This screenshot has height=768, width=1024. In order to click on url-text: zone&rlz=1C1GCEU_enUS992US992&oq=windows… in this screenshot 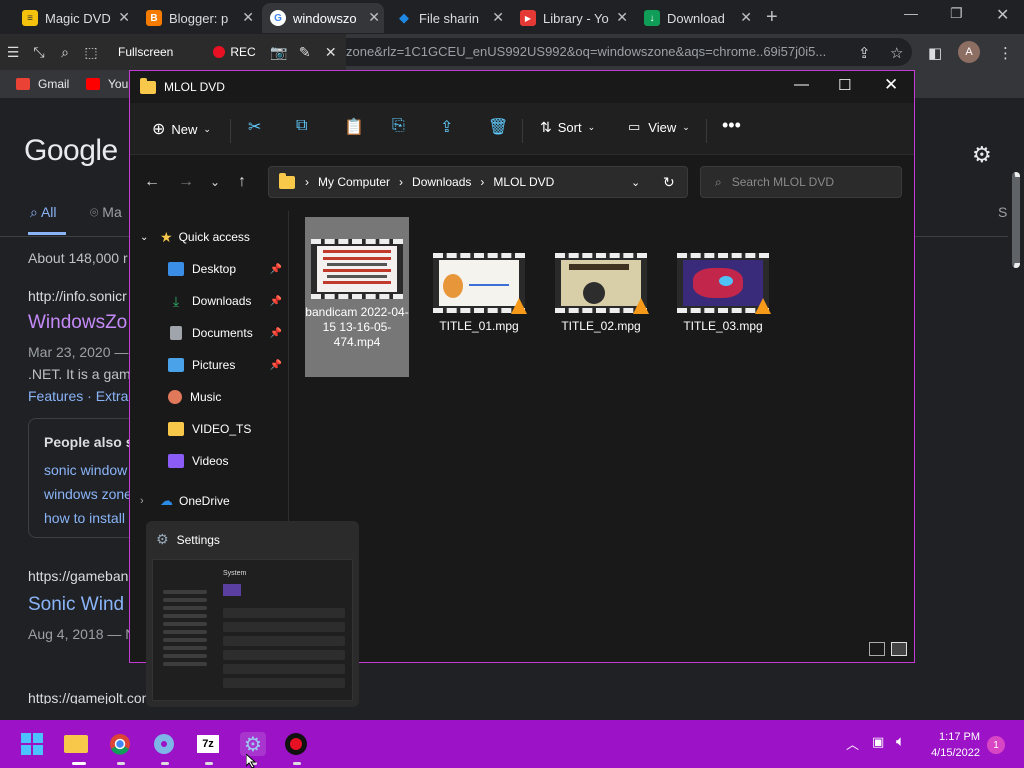, I will do `click(586, 51)`.